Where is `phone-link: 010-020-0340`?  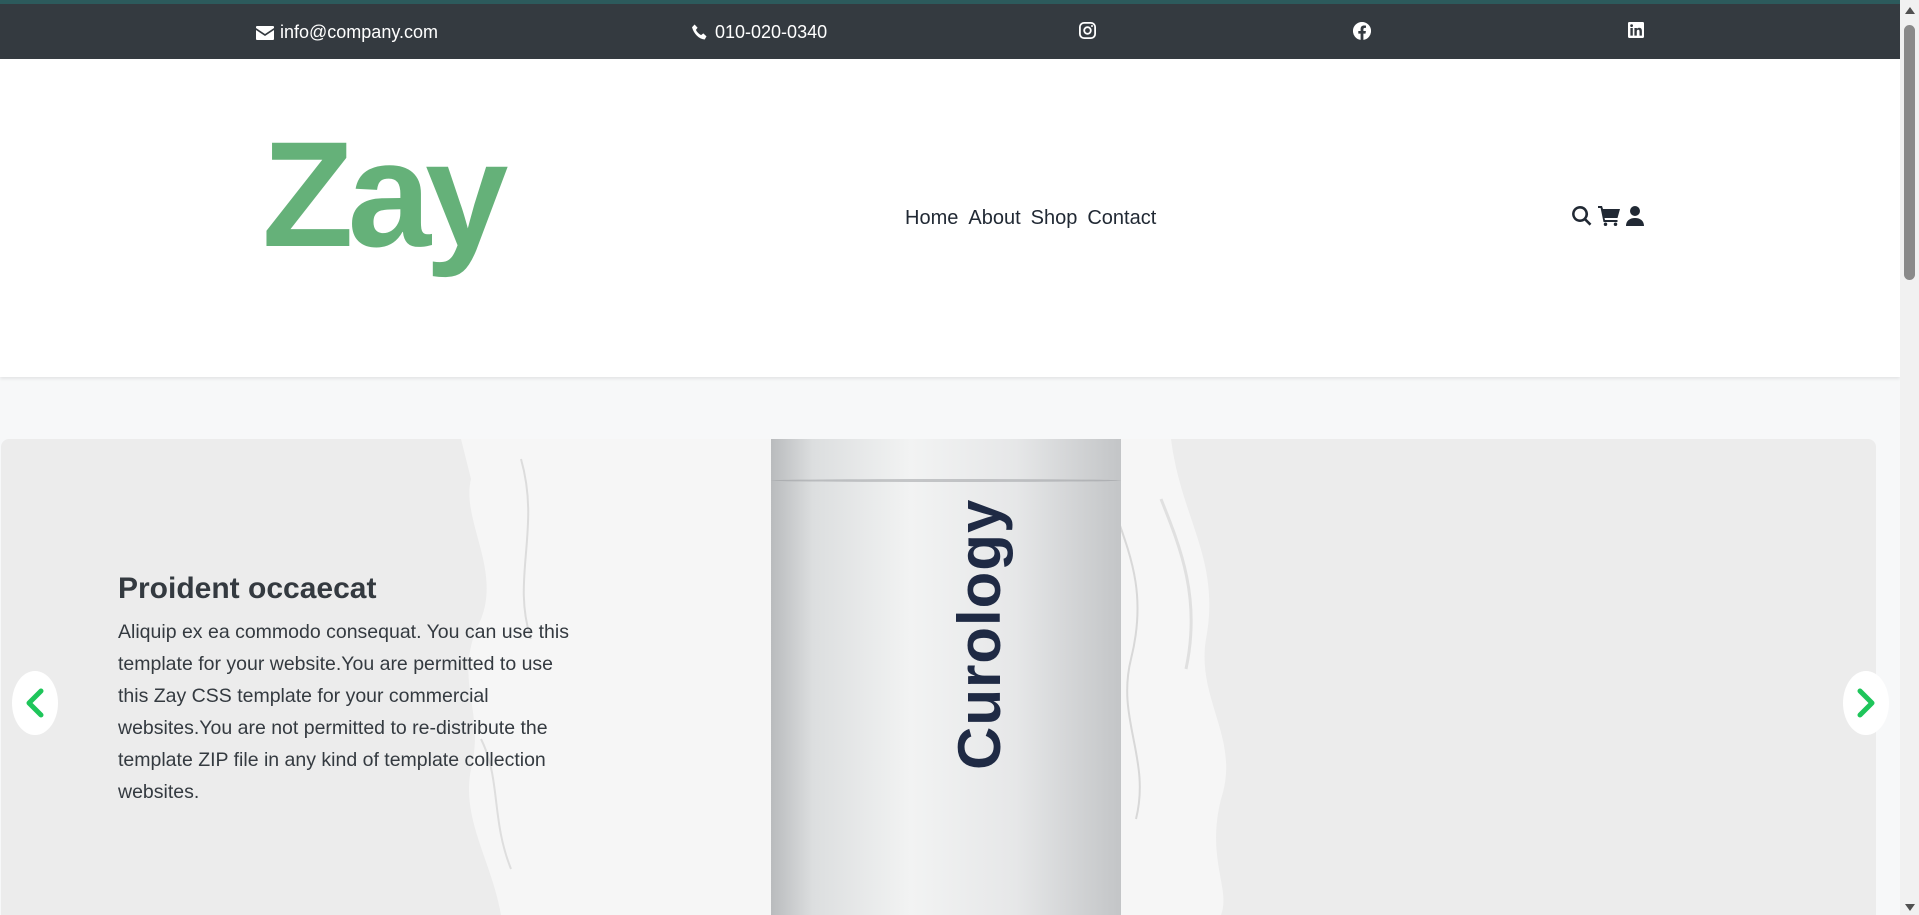 phone-link: 010-020-0340 is located at coordinates (759, 32).